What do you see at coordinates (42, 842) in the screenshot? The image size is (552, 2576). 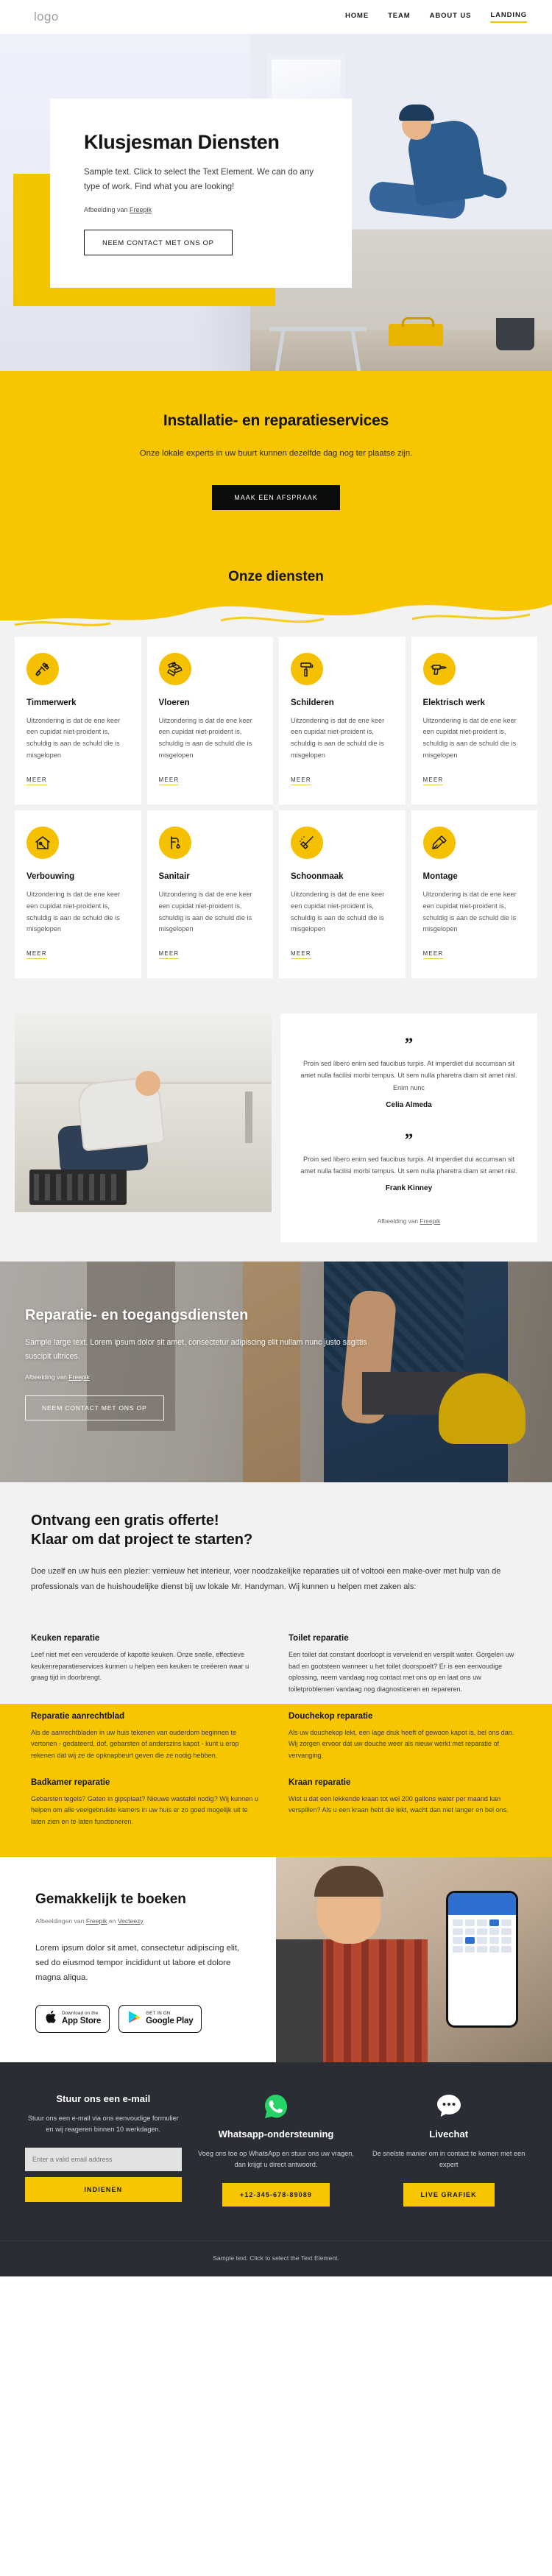 I see `house-renovation-icon` at bounding box center [42, 842].